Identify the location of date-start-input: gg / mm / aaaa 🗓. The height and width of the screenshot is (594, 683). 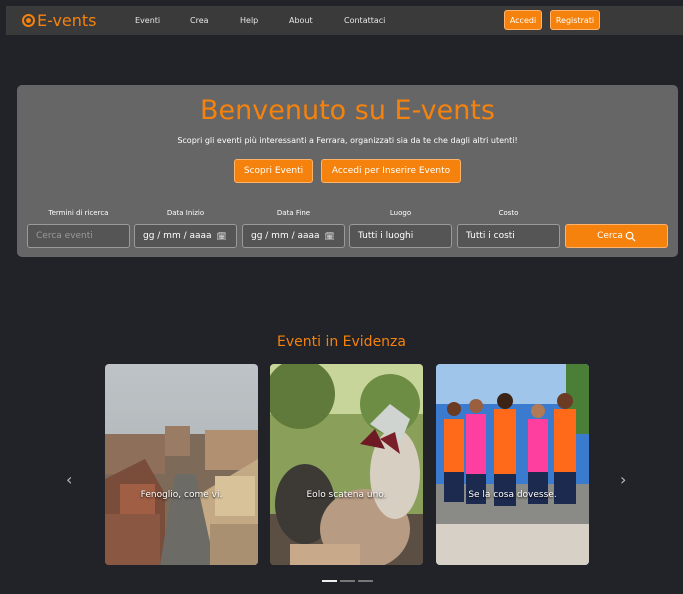
(185, 236).